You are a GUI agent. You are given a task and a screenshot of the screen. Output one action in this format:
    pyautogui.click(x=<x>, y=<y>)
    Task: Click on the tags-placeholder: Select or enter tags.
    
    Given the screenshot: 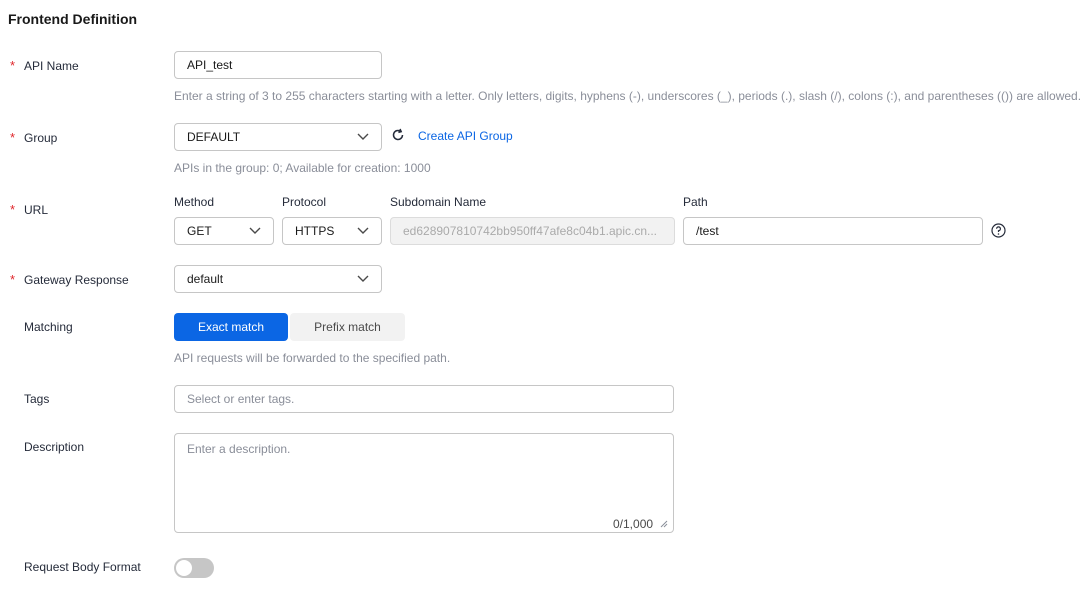 What is the action you would take?
    pyautogui.click(x=241, y=399)
    